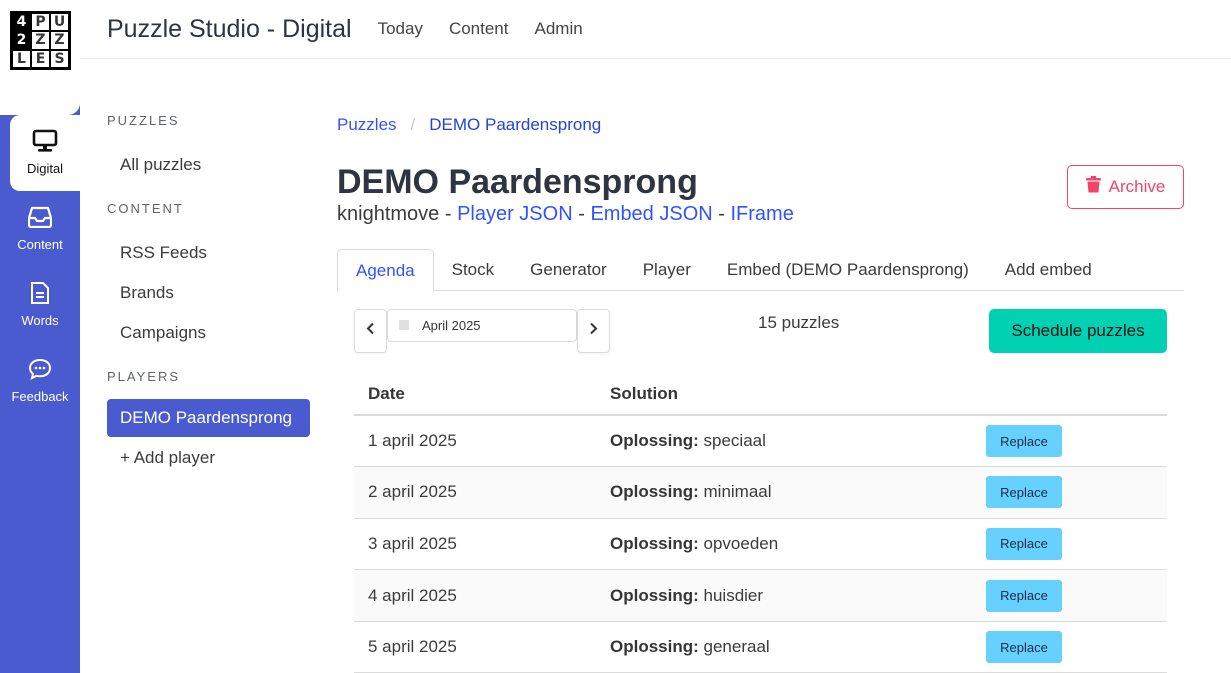 Image resolution: width=1231 pixels, height=673 pixels. I want to click on player-json-link: Player JSON, so click(515, 214).